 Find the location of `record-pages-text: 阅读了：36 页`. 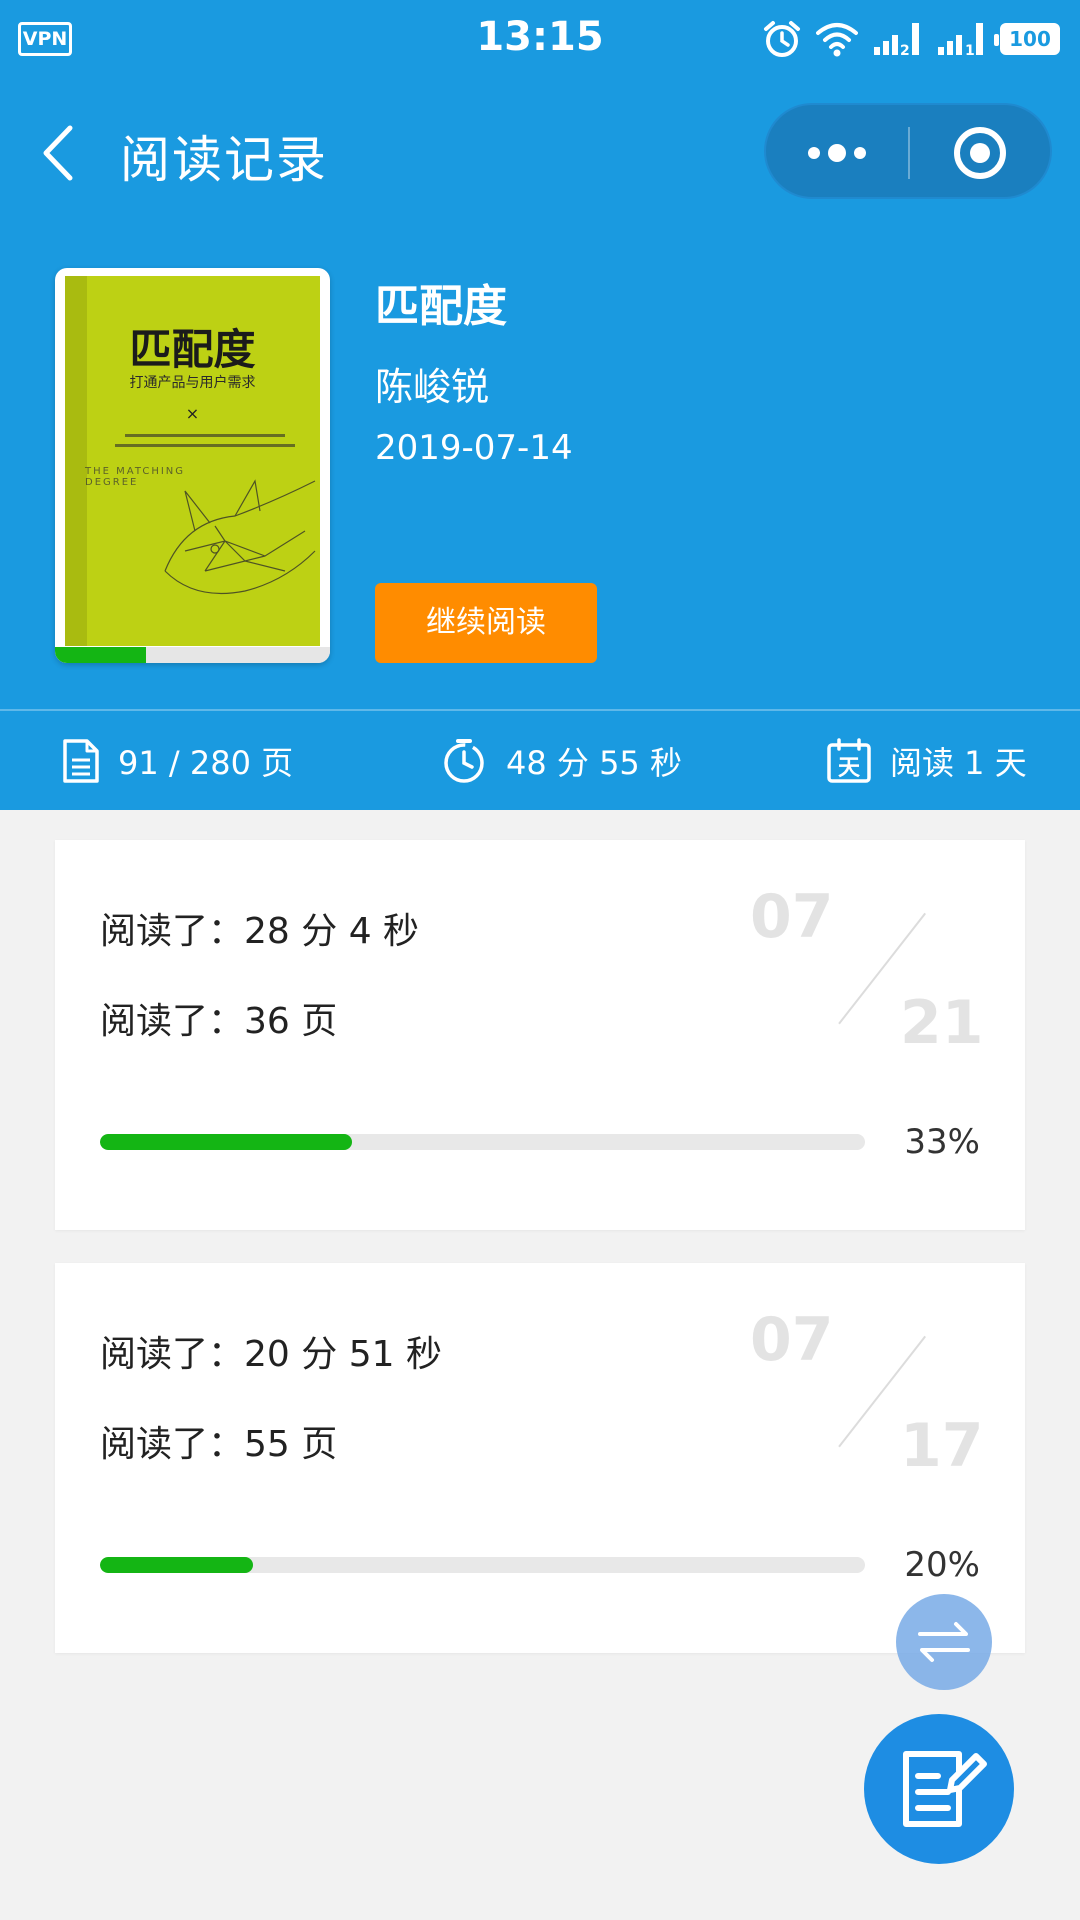

record-pages-text: 阅读了：36 页 is located at coordinates (219, 1021).